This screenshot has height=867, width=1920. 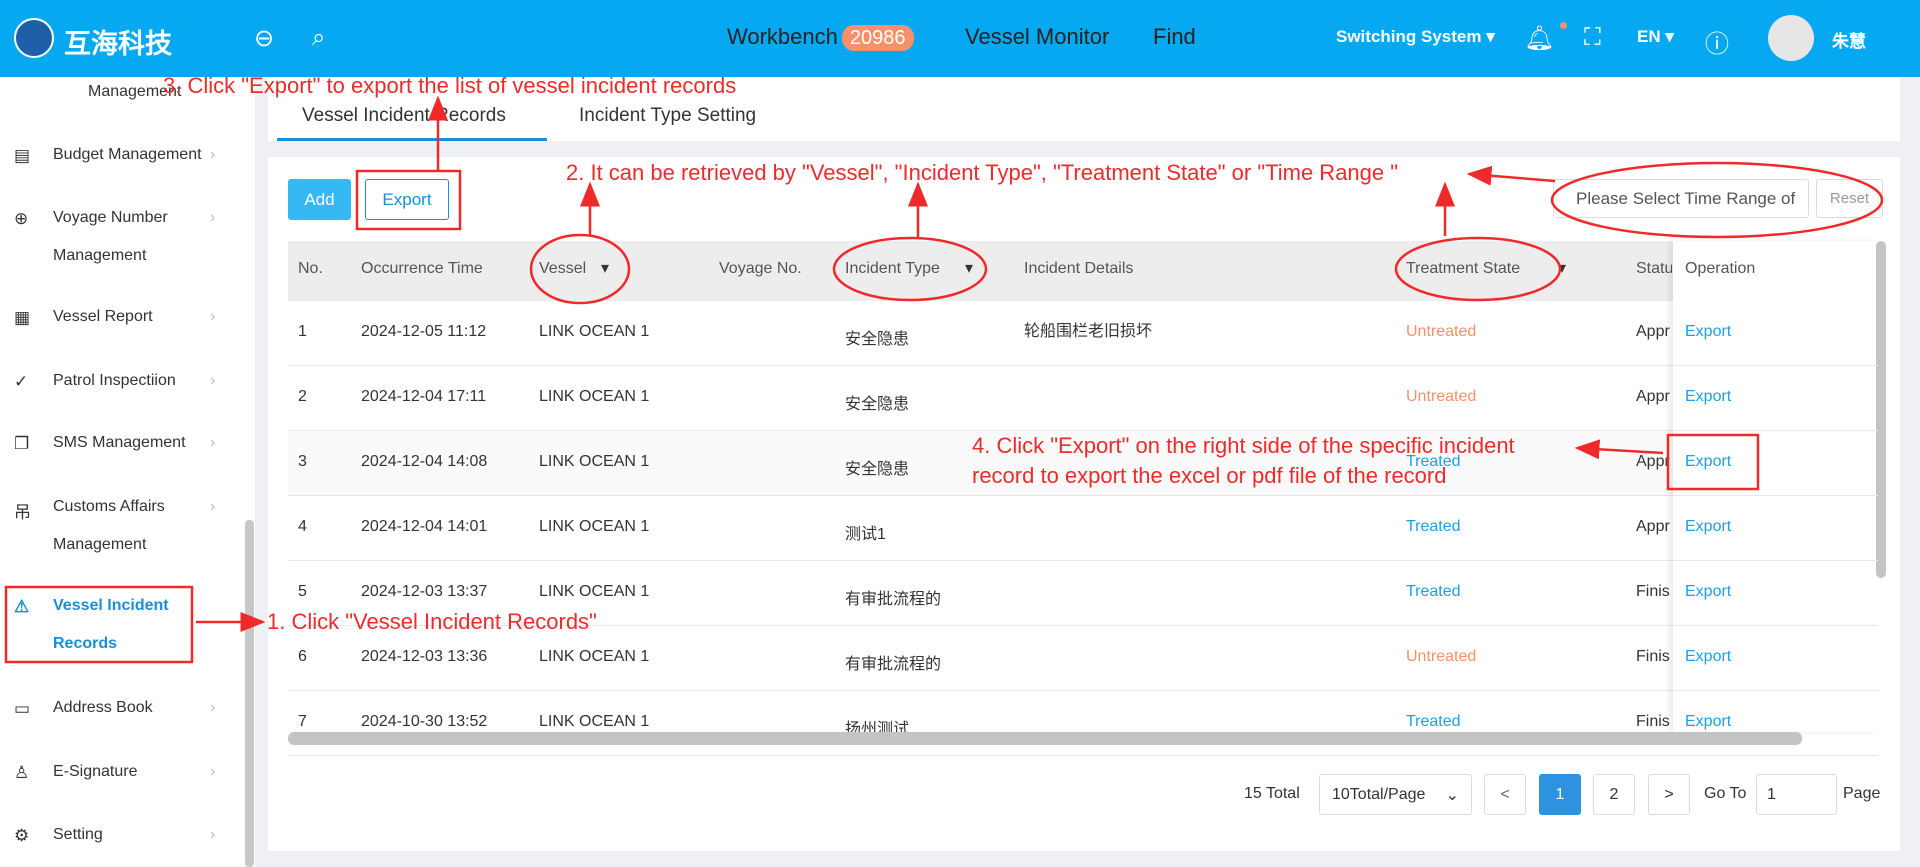 What do you see at coordinates (1452, 795) in the screenshot?
I see `chevron-down-icon: ⌄` at bounding box center [1452, 795].